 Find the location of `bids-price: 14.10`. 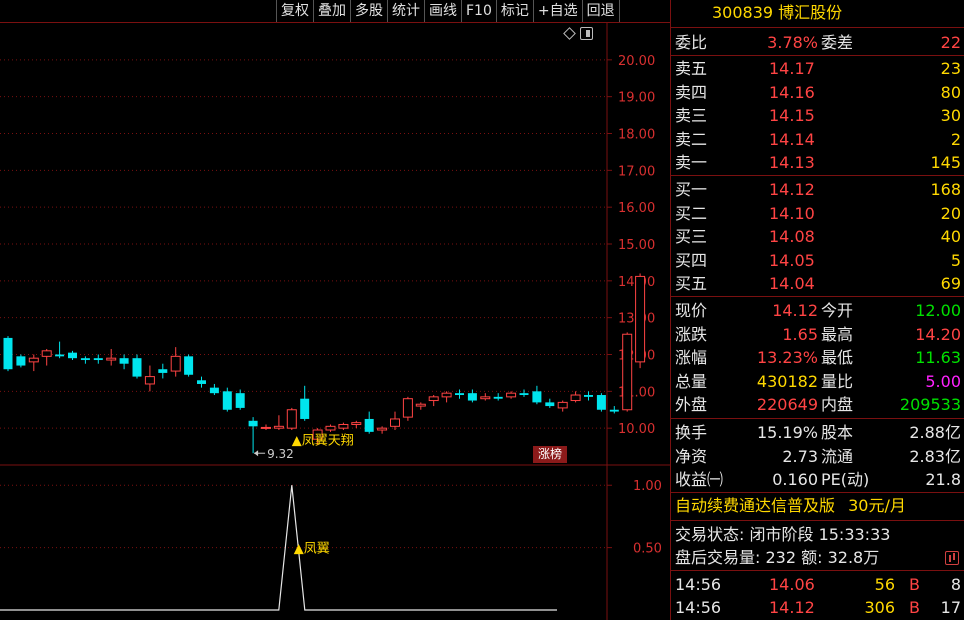

bids-price: 14.10 is located at coordinates (792, 213).